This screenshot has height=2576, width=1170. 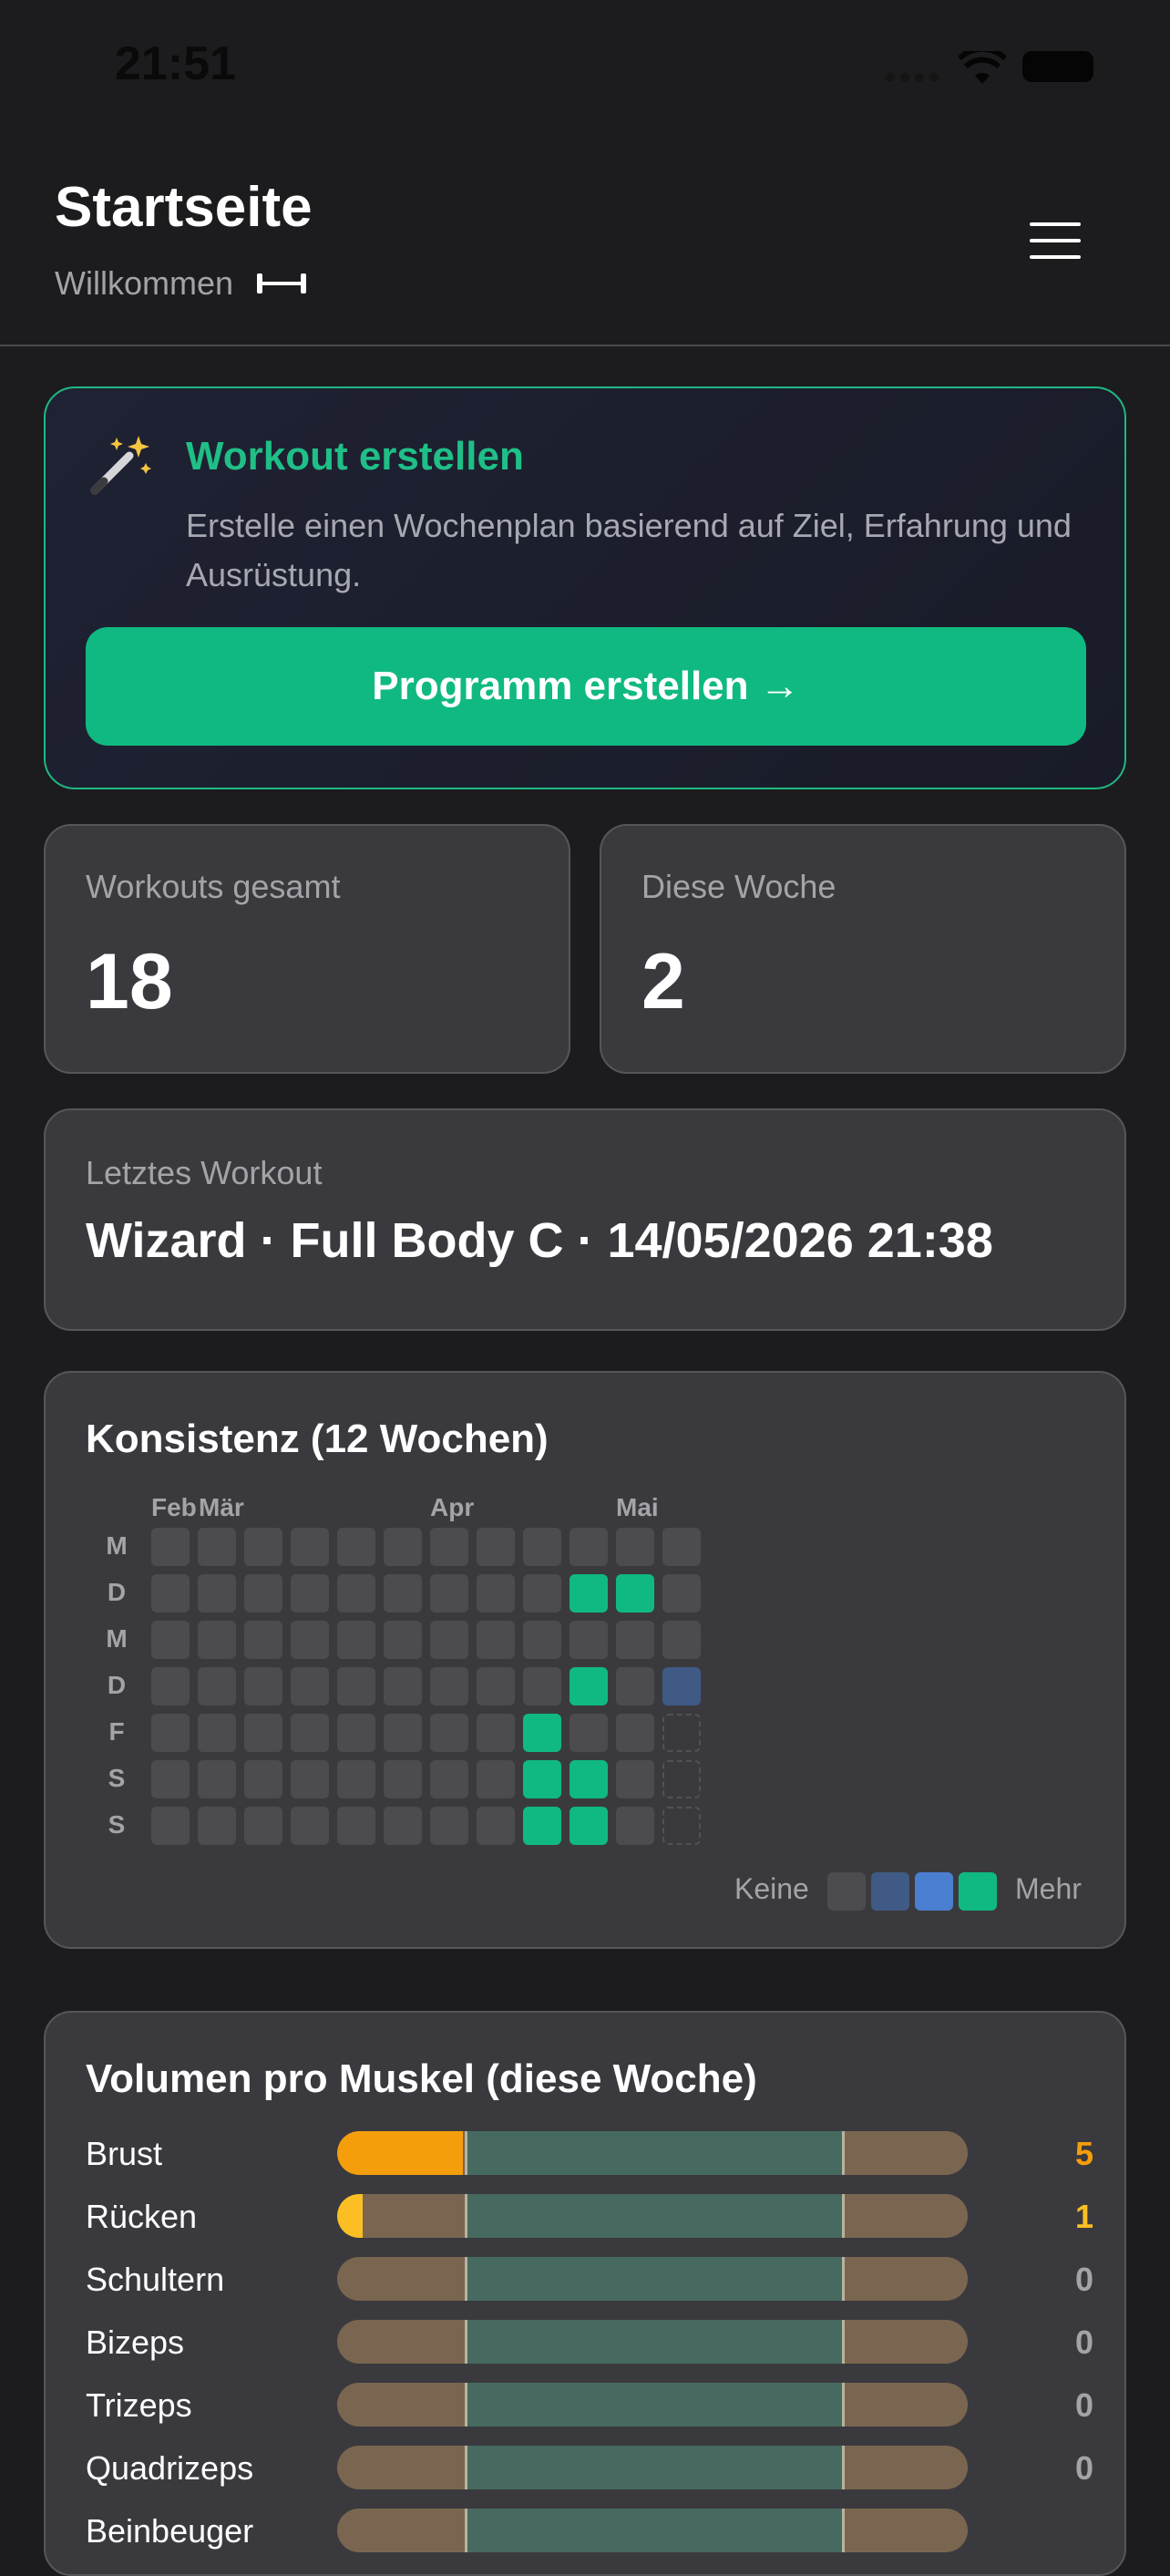 What do you see at coordinates (174, 1507) in the screenshot?
I see `month-label: Feb` at bounding box center [174, 1507].